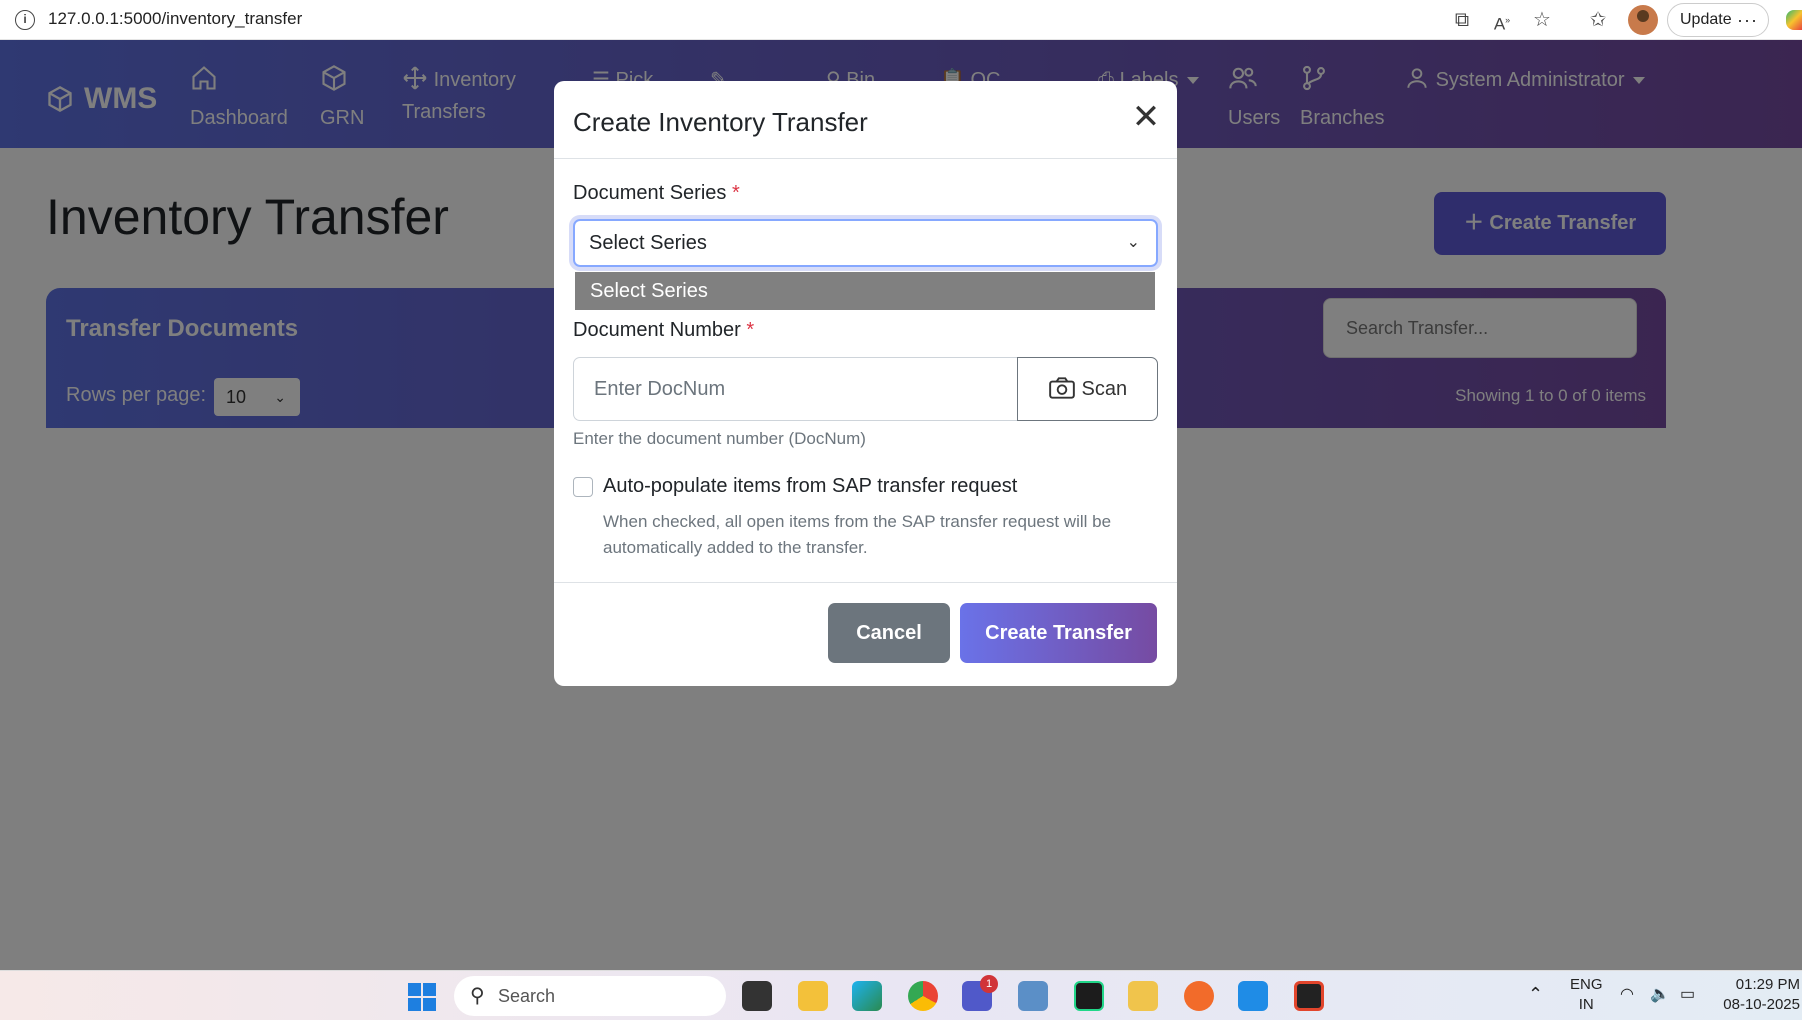  What do you see at coordinates (889, 633) in the screenshot?
I see `cancel-button: Cancel` at bounding box center [889, 633].